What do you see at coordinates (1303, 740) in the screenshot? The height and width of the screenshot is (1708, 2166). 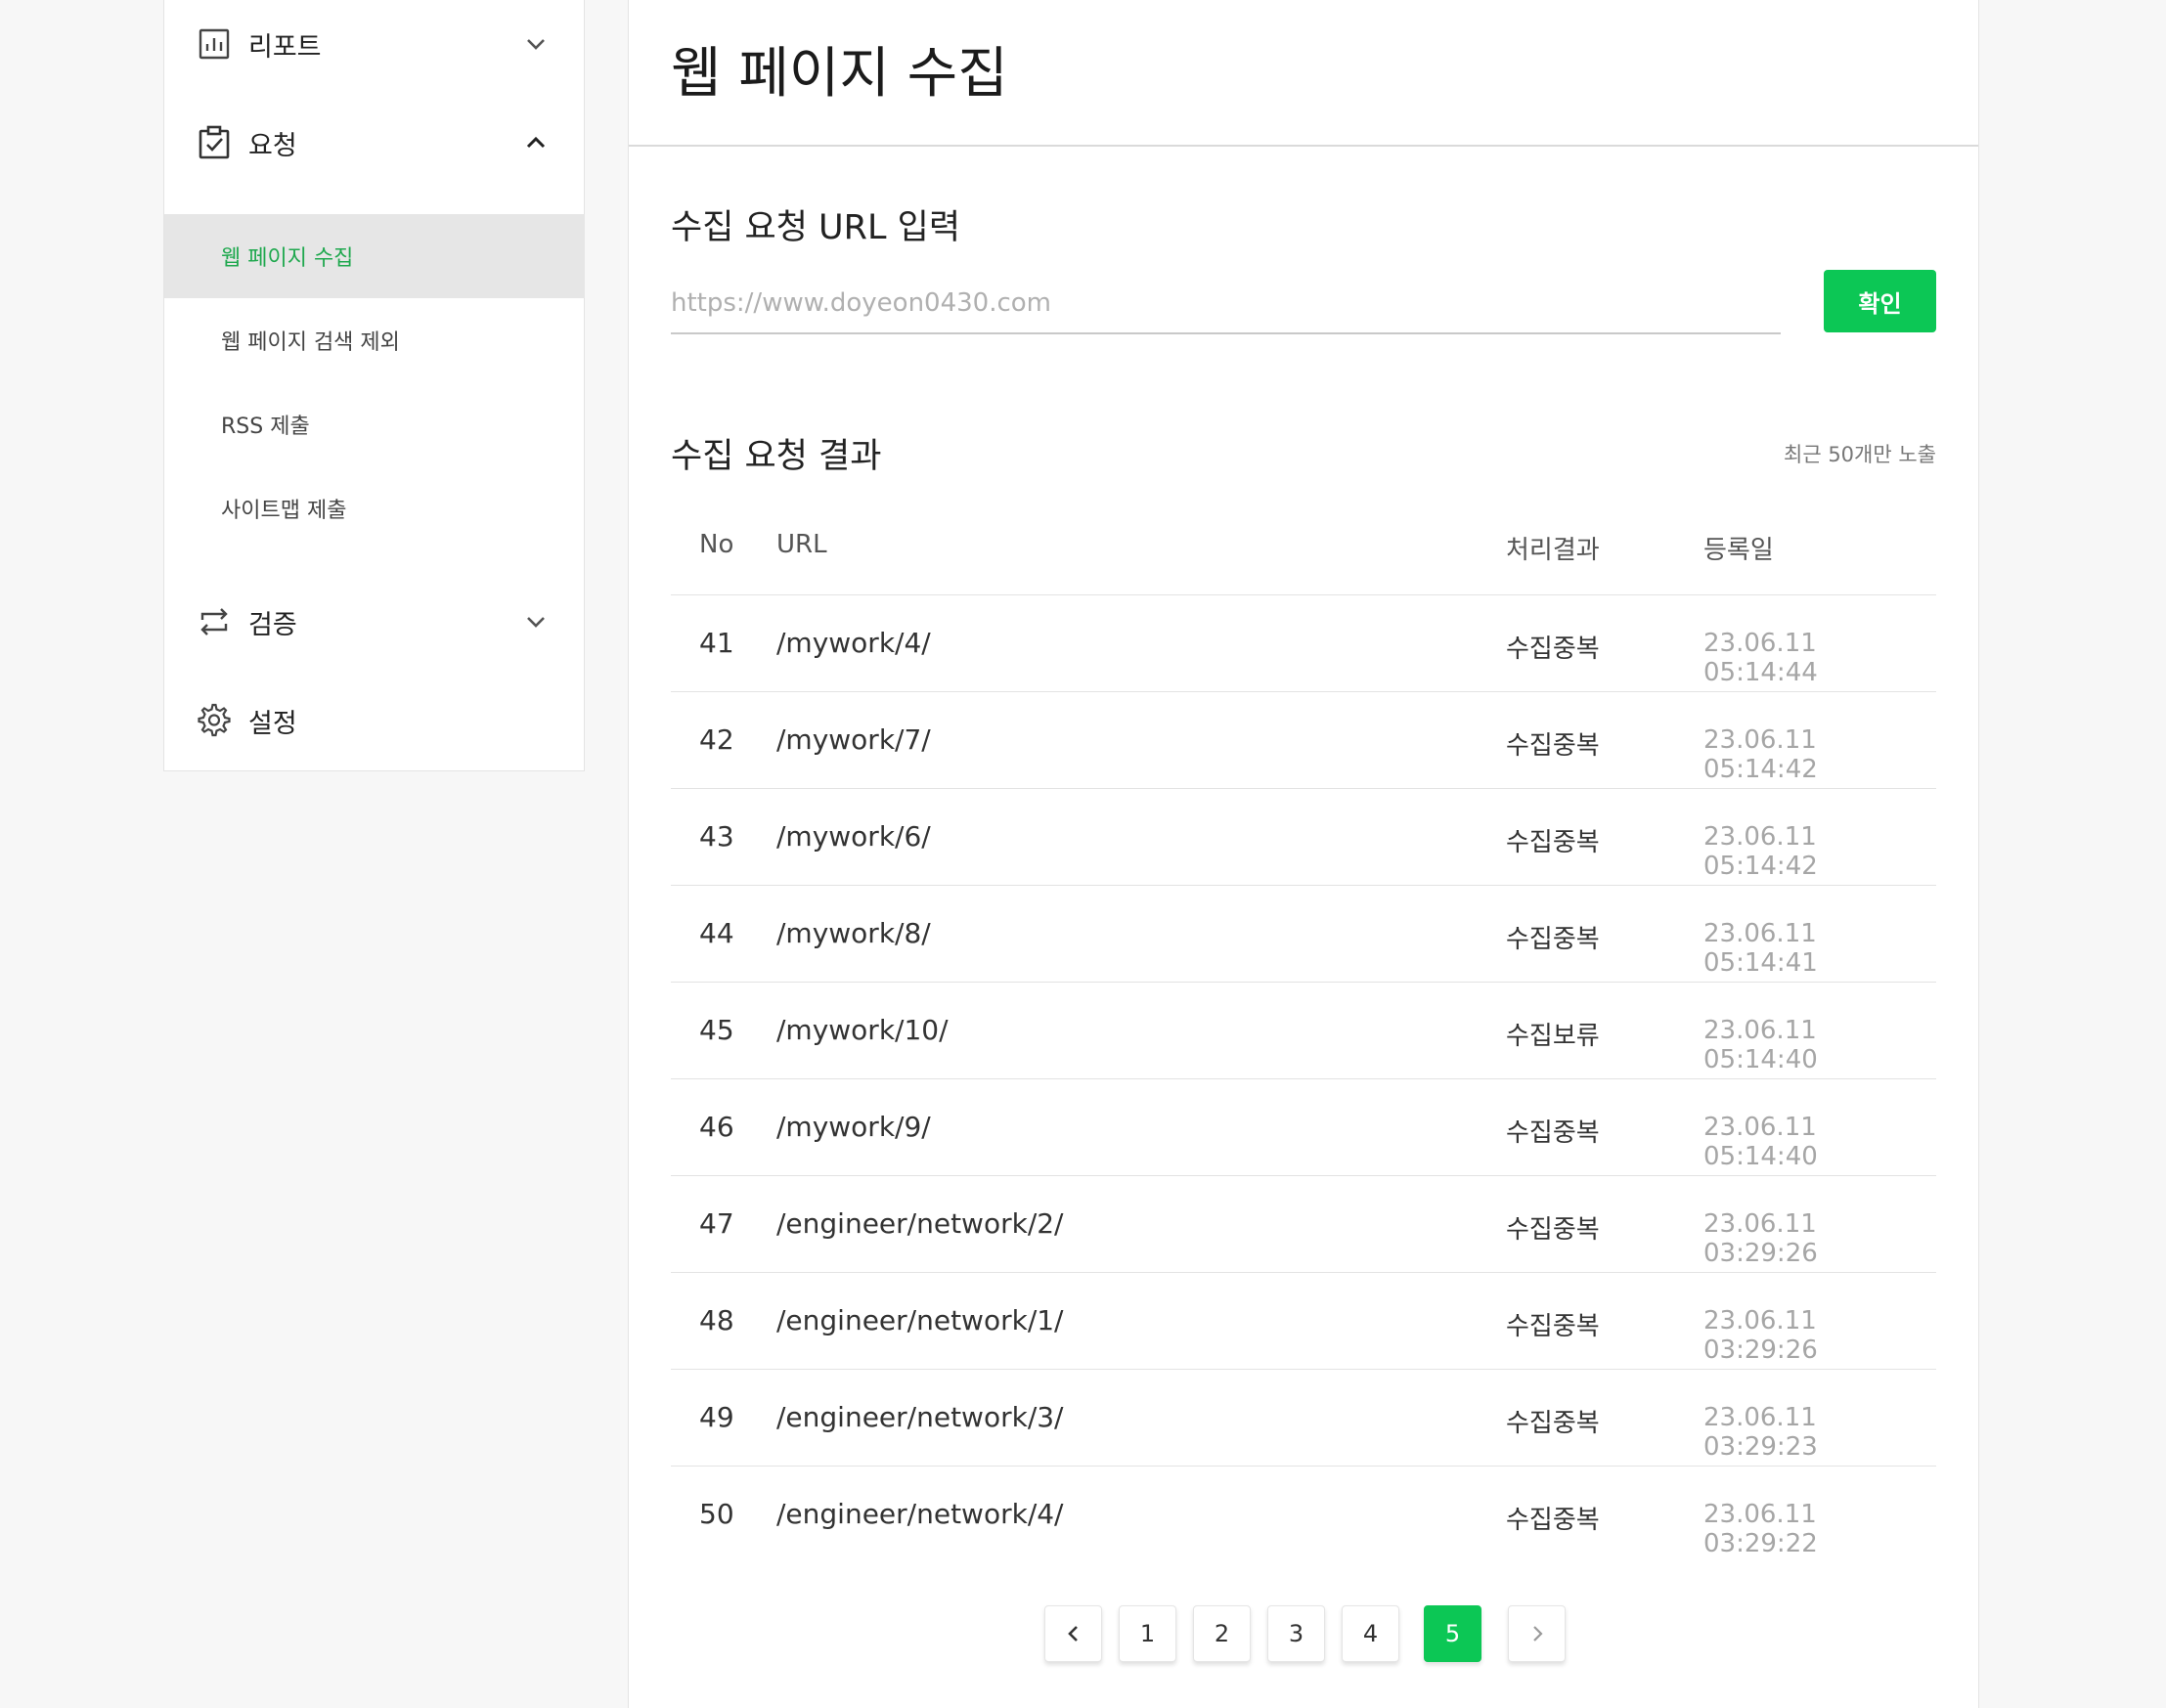 I see `table-row: 42 /mywork/7/ 수집중복 23.06.11 05:14:42` at bounding box center [1303, 740].